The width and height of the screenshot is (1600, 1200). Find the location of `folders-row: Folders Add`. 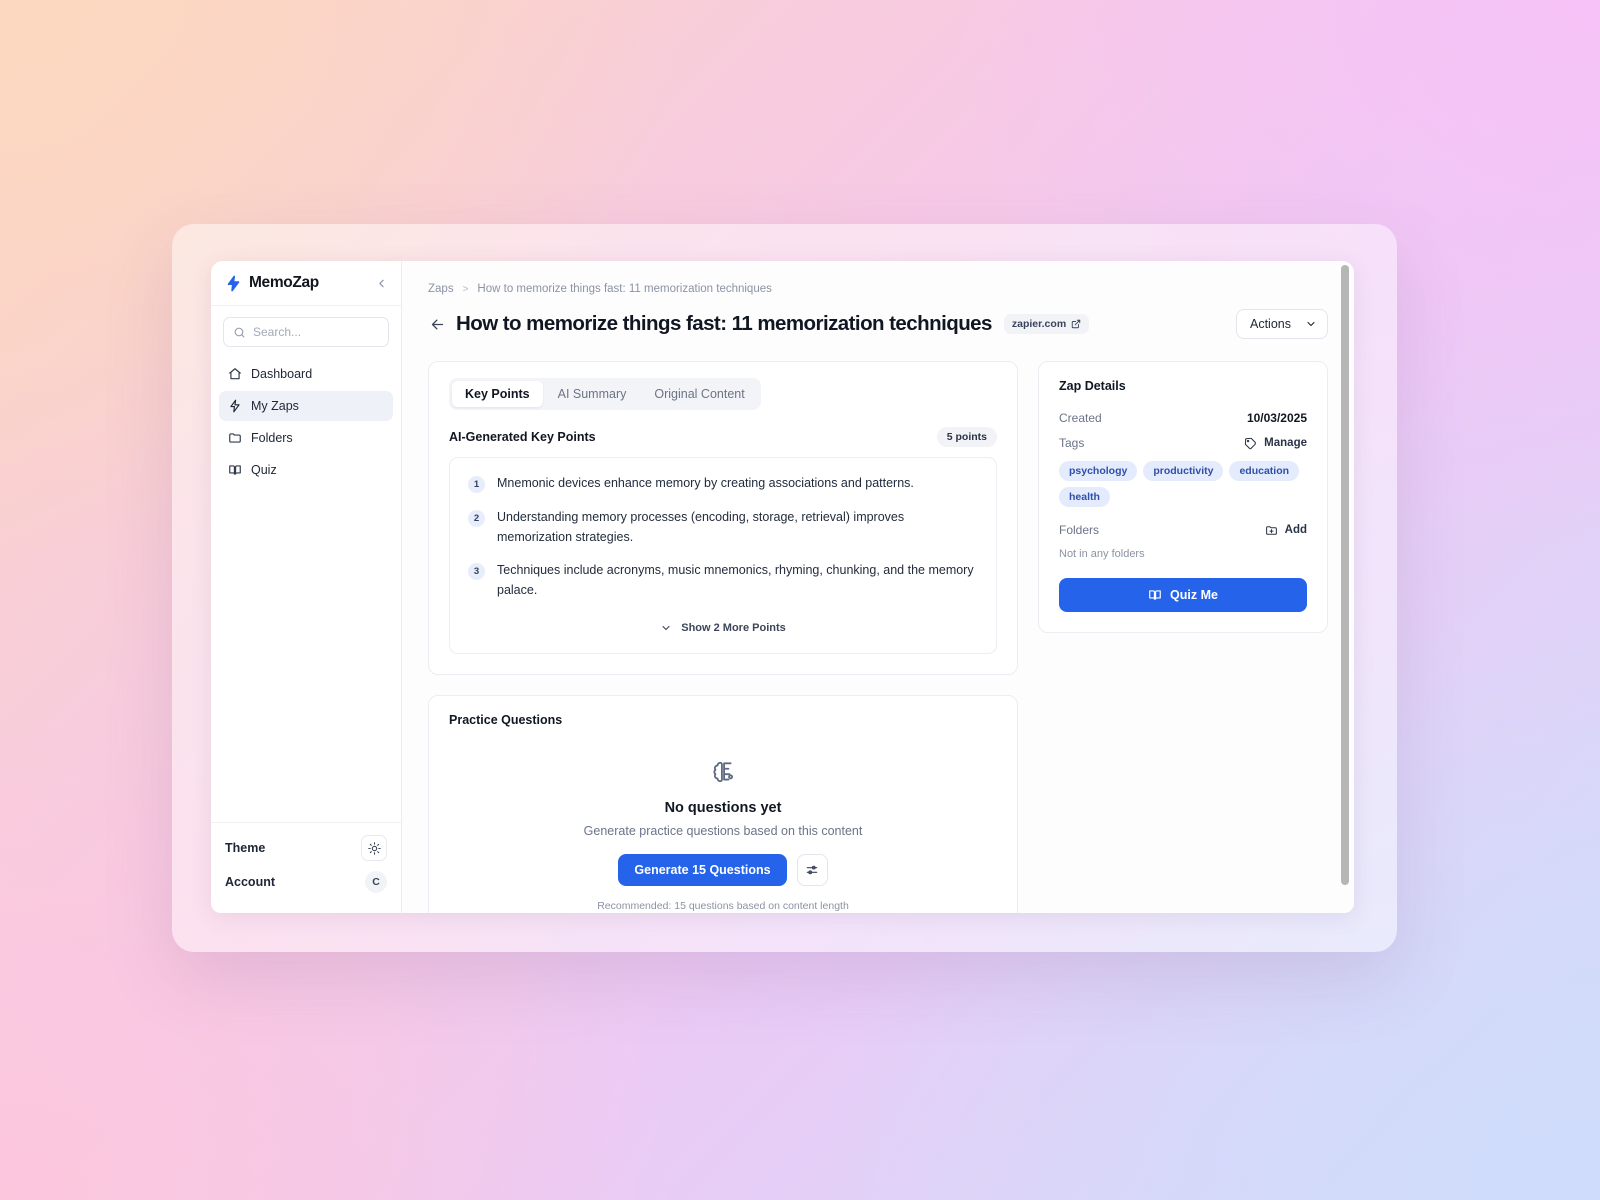

folders-row: Folders Add is located at coordinates (1183, 530).